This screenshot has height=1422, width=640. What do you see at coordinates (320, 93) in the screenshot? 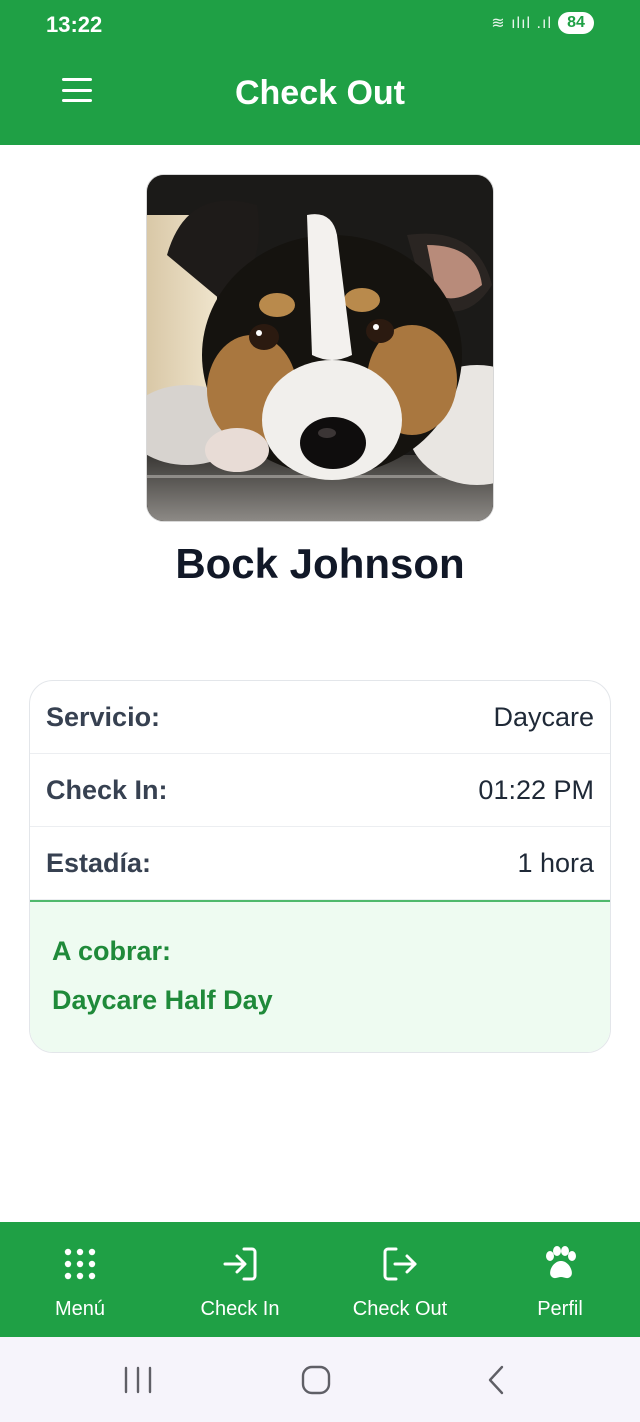
I see `page-title: Check Out` at bounding box center [320, 93].